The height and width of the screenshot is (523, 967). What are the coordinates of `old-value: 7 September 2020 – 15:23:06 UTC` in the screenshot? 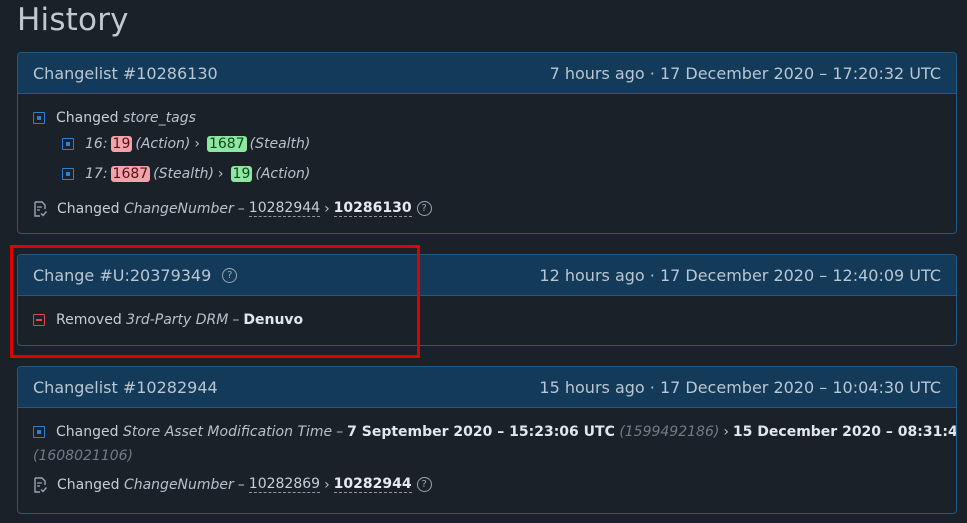 It's located at (481, 432).